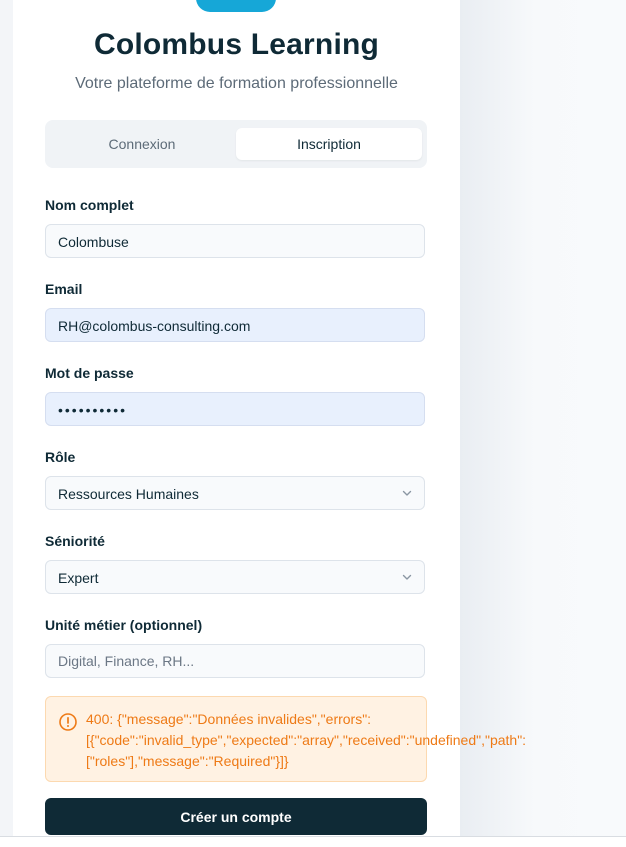 This screenshot has width=626, height=847. Describe the element at coordinates (236, 6) in the screenshot. I see `logo` at that location.